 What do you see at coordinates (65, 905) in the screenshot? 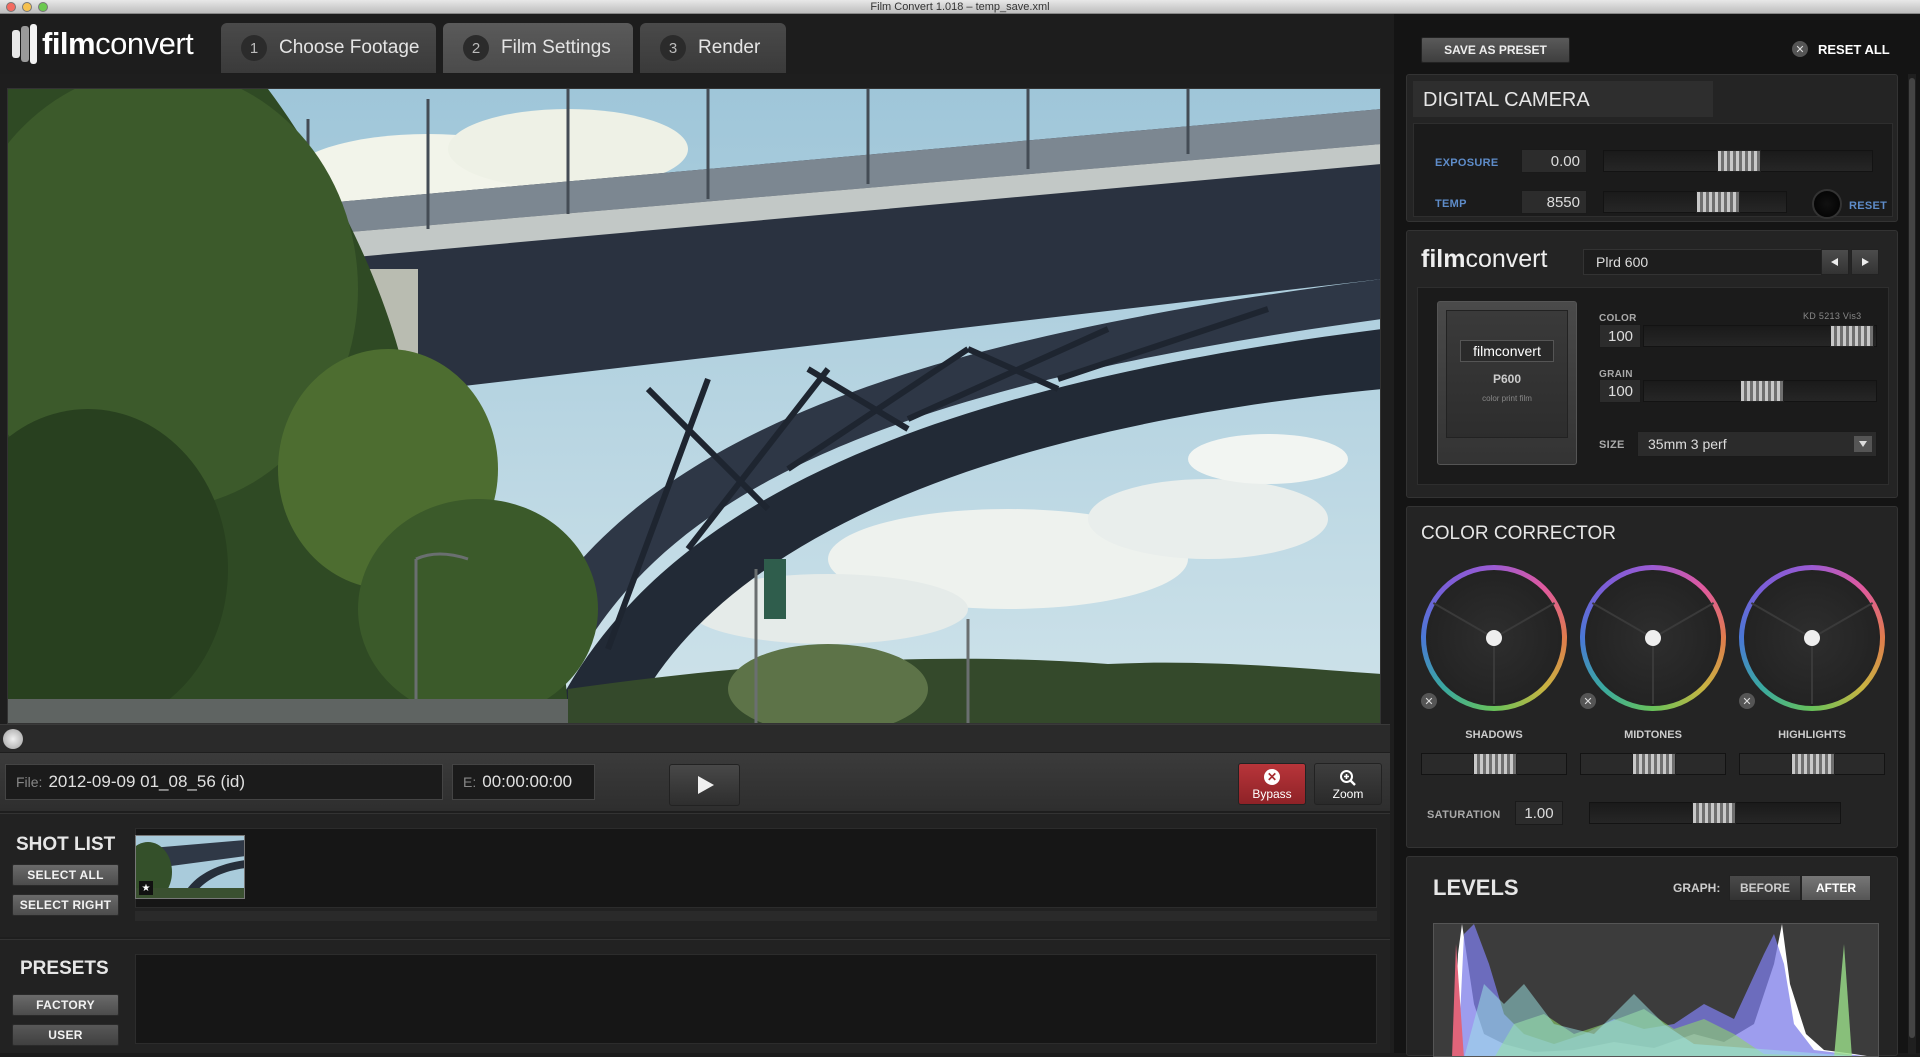
I see `select-right-button: SELECT RIGHT` at bounding box center [65, 905].